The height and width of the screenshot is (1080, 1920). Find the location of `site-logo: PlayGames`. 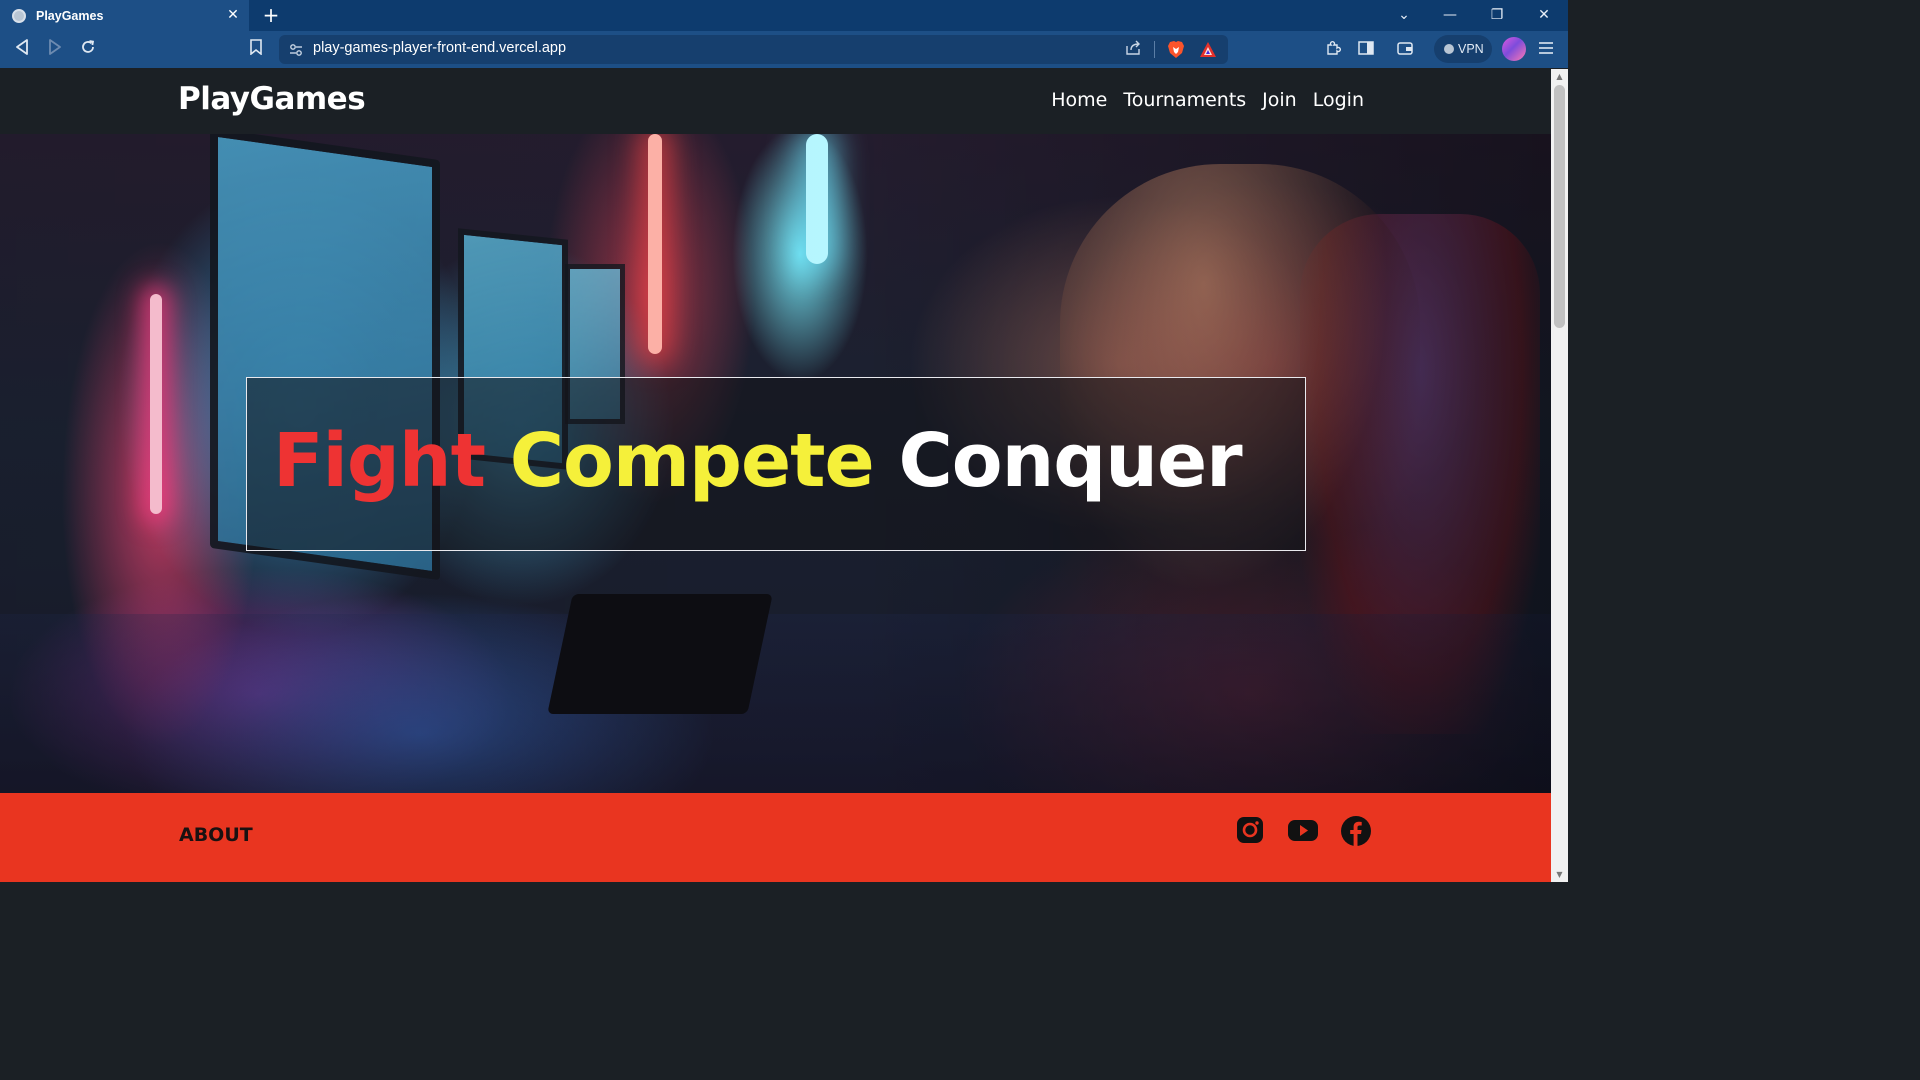

site-logo: PlayGames is located at coordinates (272, 99).